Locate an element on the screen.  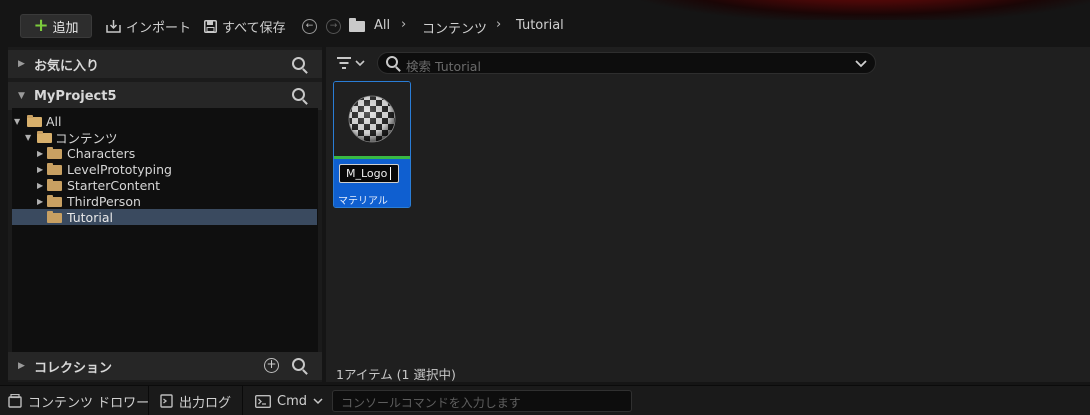
tree-item-label: LevelPrototyping is located at coordinates (119, 169).